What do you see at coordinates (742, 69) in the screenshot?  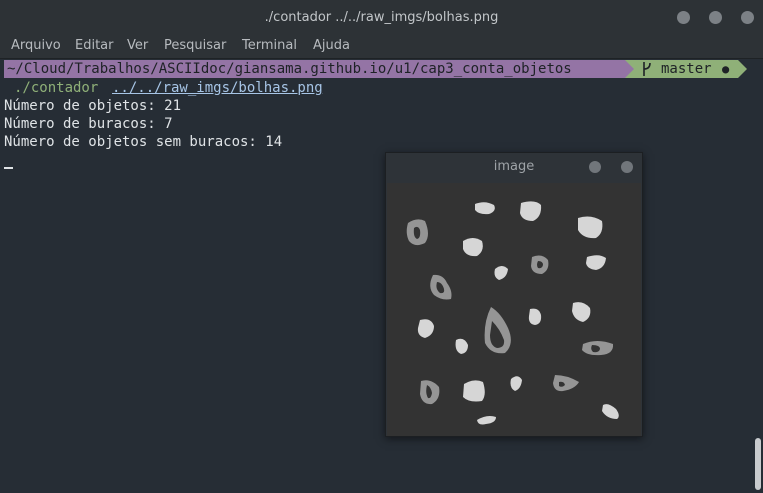 I see `prompt-separator-end` at bounding box center [742, 69].